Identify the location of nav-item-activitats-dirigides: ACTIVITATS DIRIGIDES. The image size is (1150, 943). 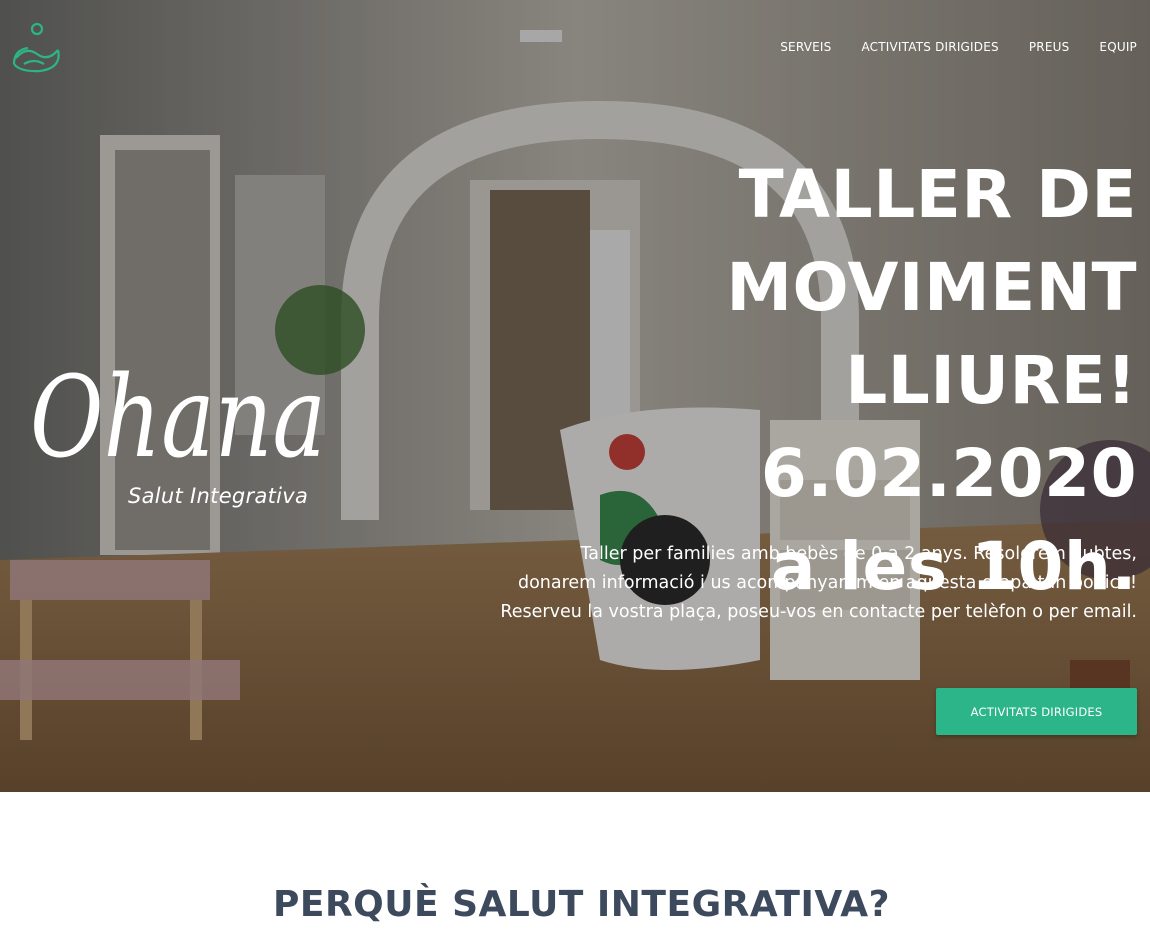
(929, 47).